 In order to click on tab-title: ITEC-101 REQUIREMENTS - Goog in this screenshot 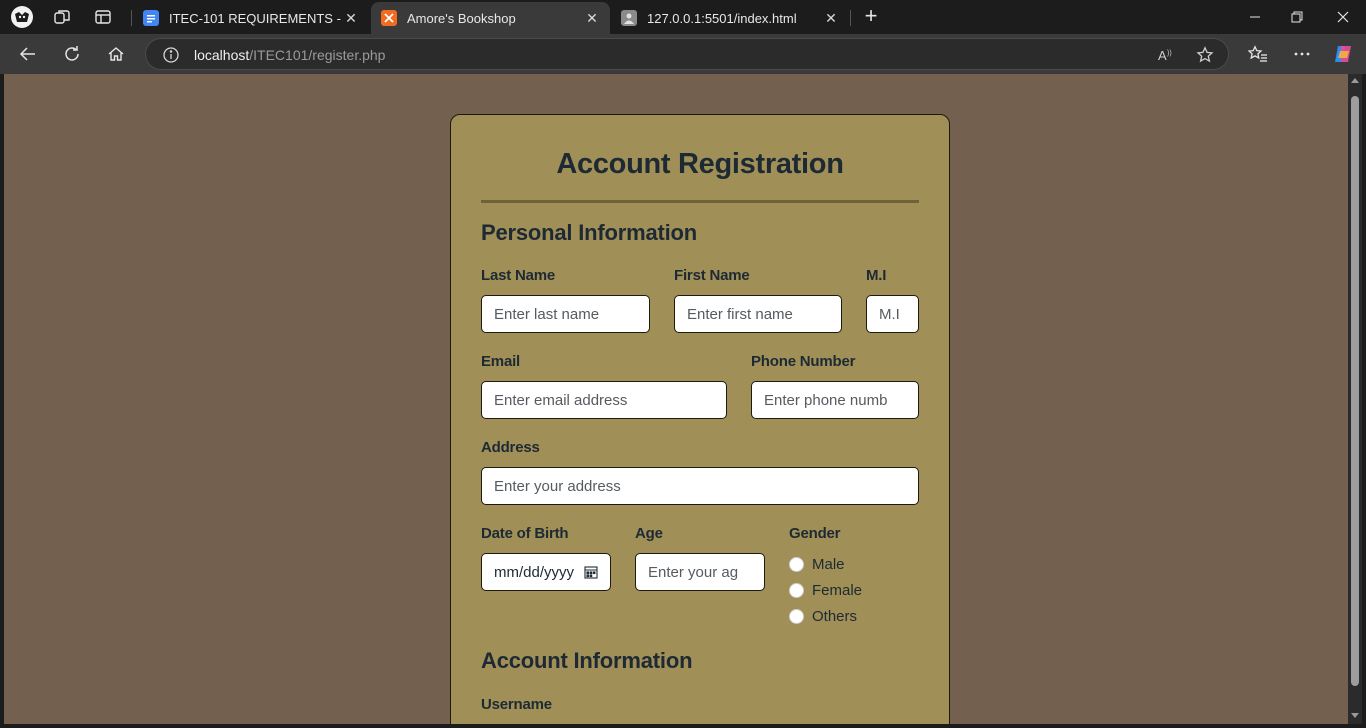, I will do `click(256, 18)`.